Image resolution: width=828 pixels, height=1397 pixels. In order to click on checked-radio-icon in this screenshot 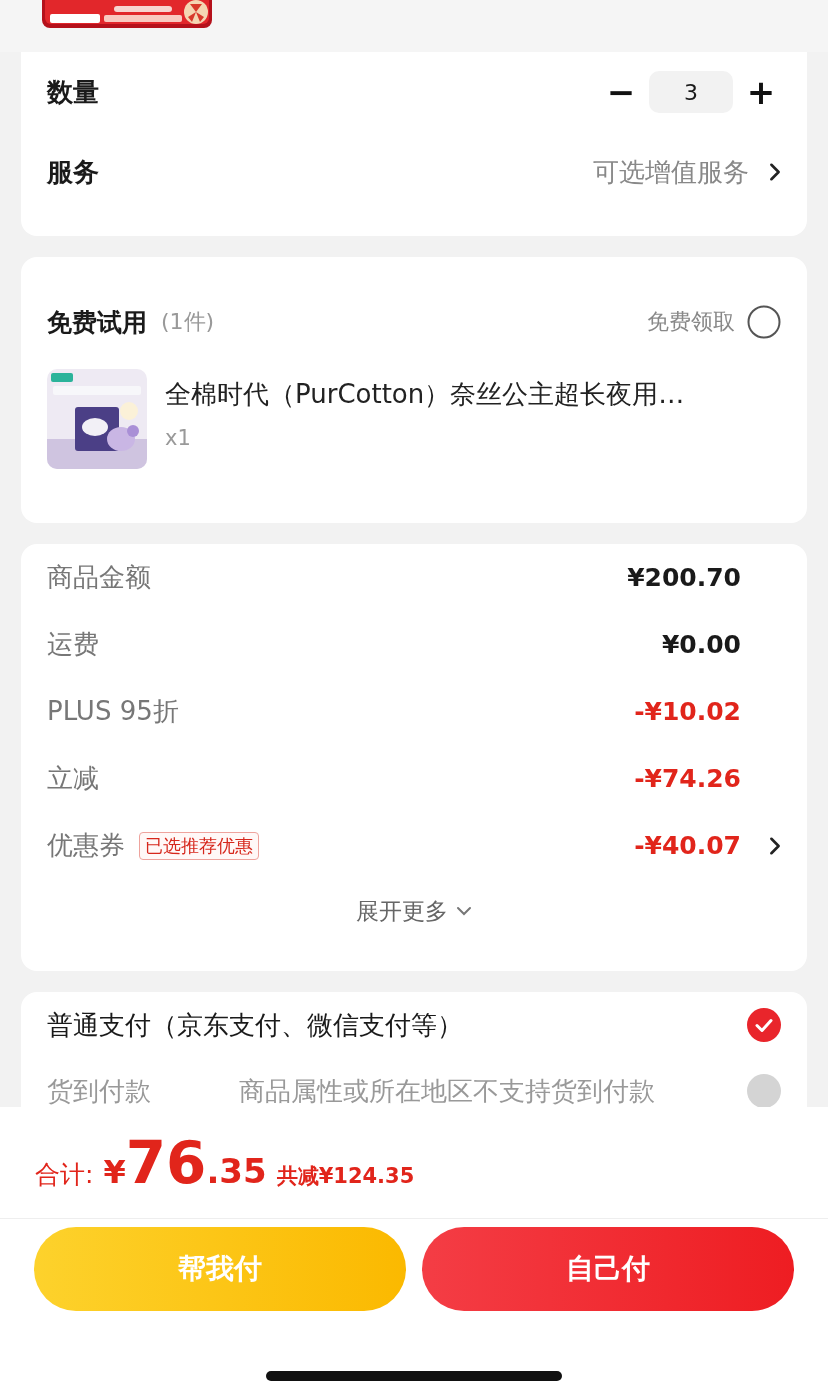, I will do `click(764, 1025)`.